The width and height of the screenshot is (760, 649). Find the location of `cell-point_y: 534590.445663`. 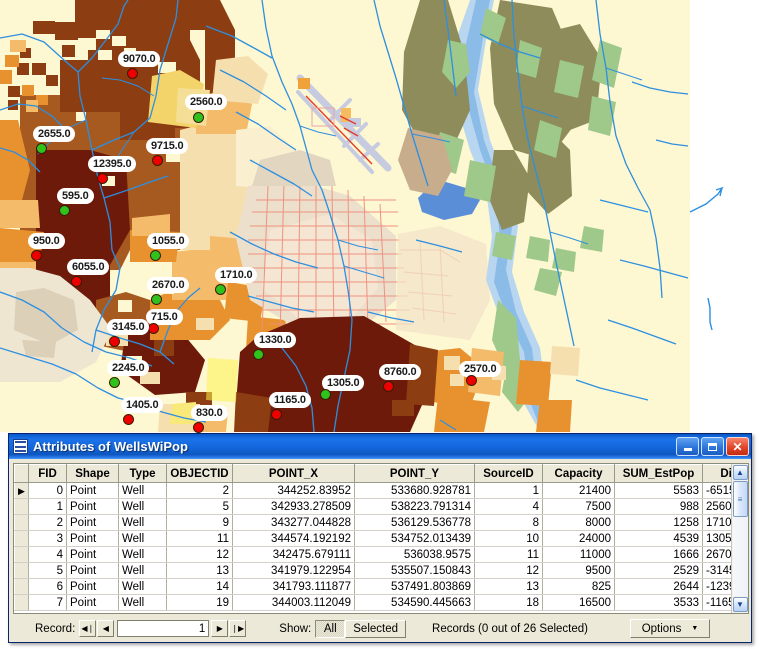

cell-point_y: 534590.445663 is located at coordinates (414, 602).